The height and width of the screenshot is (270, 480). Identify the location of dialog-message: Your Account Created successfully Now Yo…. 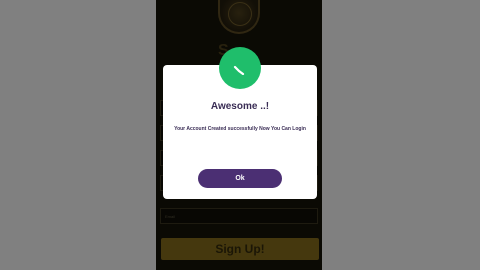
(240, 129).